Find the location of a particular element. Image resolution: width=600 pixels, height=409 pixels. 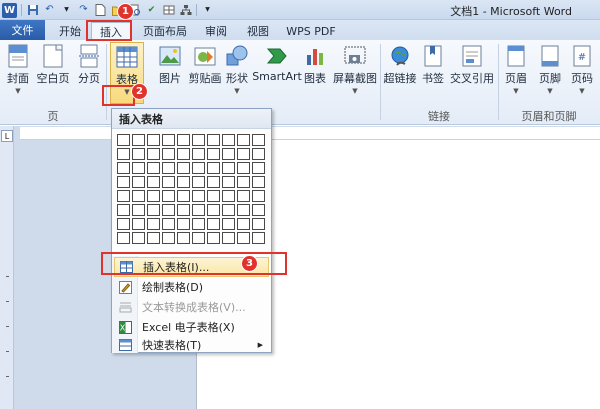

clip-art-button: 剪贴画 is located at coordinates (205, 65).